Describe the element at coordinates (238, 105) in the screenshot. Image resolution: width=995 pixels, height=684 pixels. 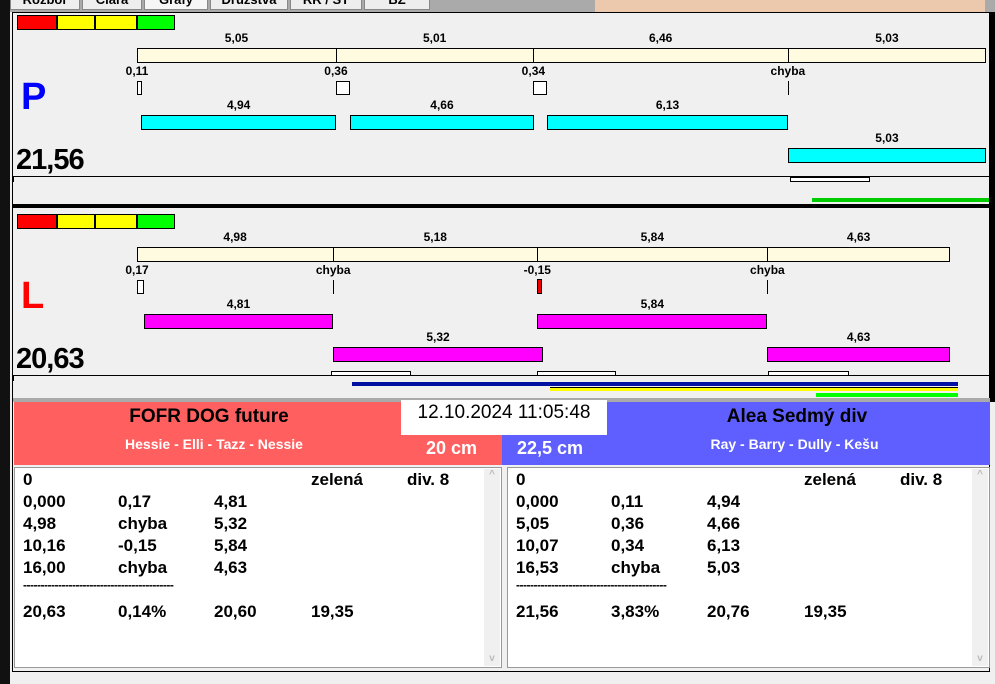
I see `dog-run-label: 4,94` at that location.